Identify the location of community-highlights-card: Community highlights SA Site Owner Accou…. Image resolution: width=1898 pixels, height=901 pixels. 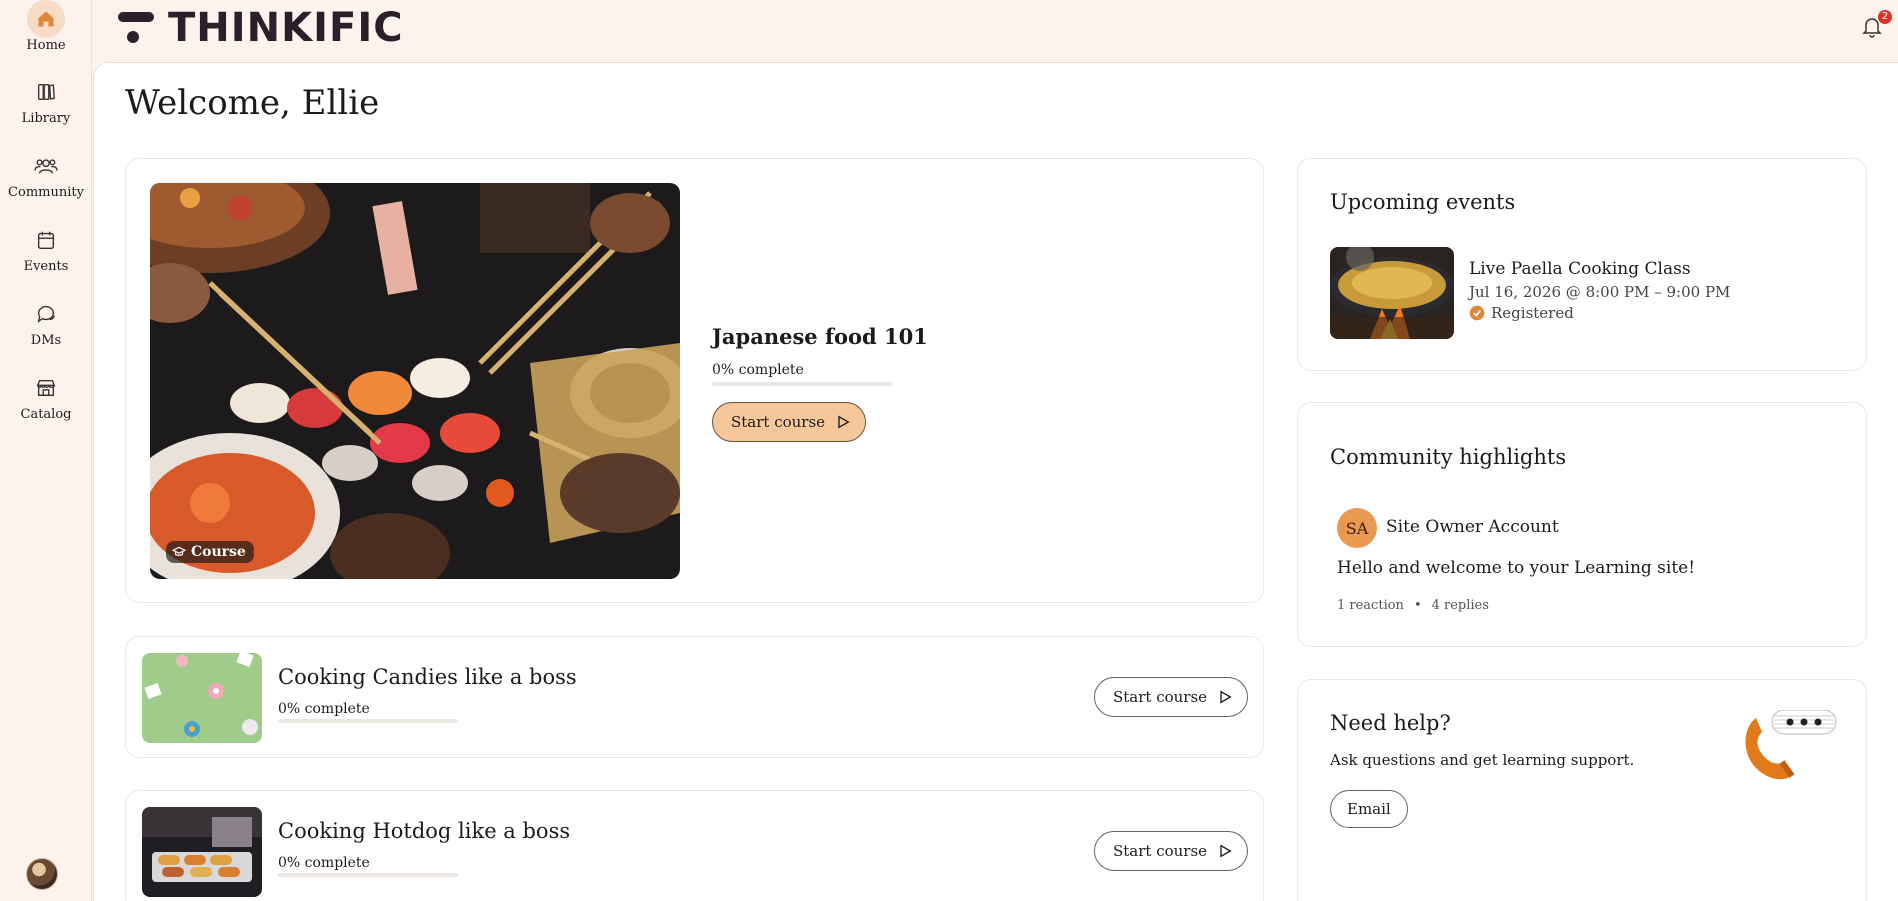
(1582, 524).